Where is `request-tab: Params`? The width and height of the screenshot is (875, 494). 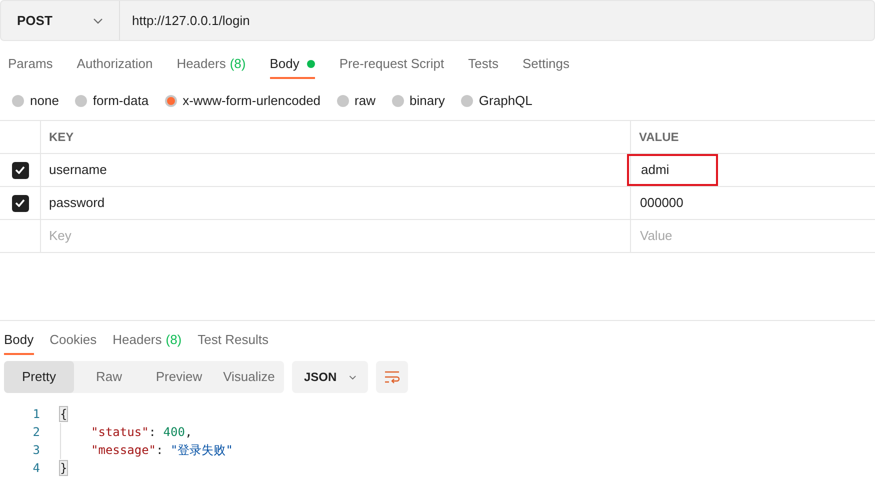 request-tab: Params is located at coordinates (30, 64).